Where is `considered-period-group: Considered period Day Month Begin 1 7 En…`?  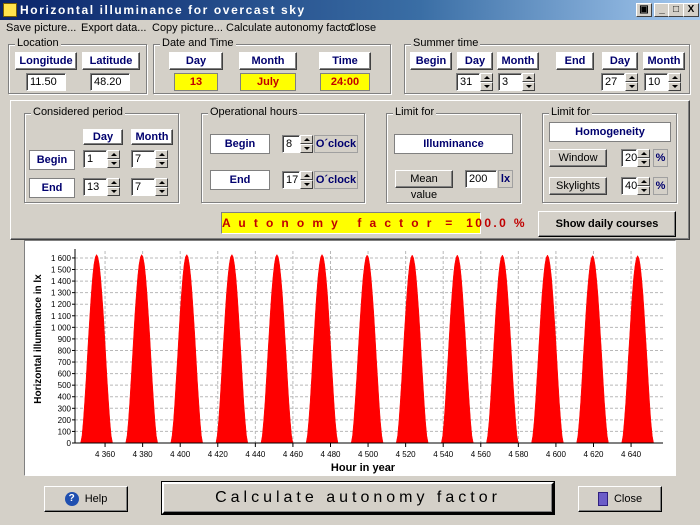
considered-period-group: Considered period Day Month Begin 1 7 En… is located at coordinates (101, 154).